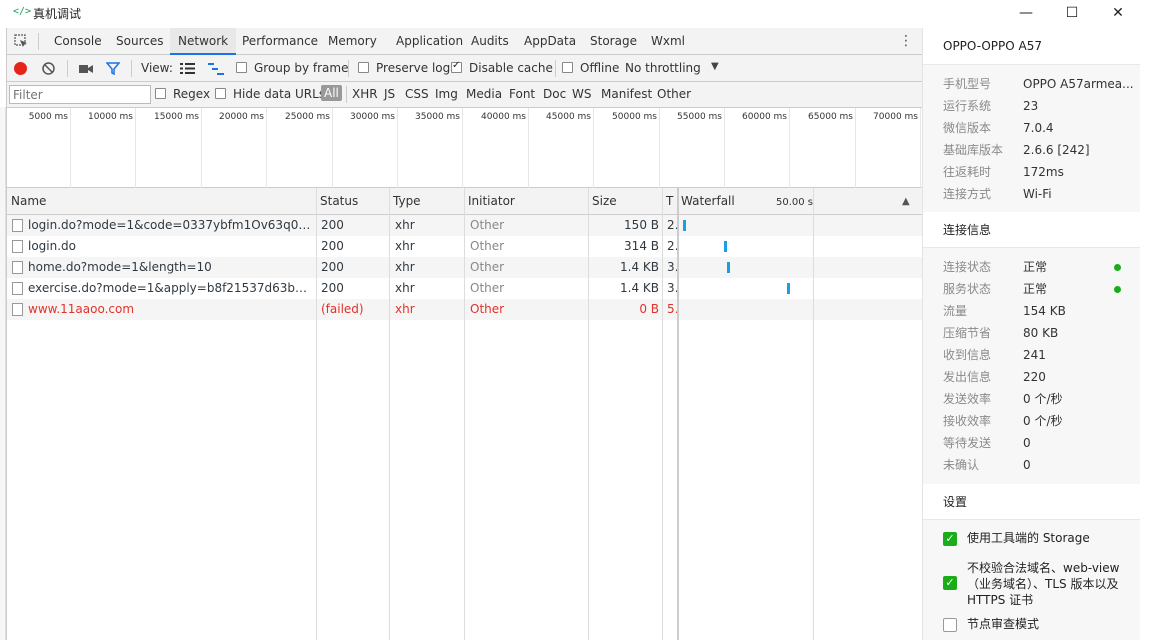 The image size is (1158, 640). Describe the element at coordinates (503, 117) in the screenshot. I see `overview-tick-label: 40000 ms` at that location.